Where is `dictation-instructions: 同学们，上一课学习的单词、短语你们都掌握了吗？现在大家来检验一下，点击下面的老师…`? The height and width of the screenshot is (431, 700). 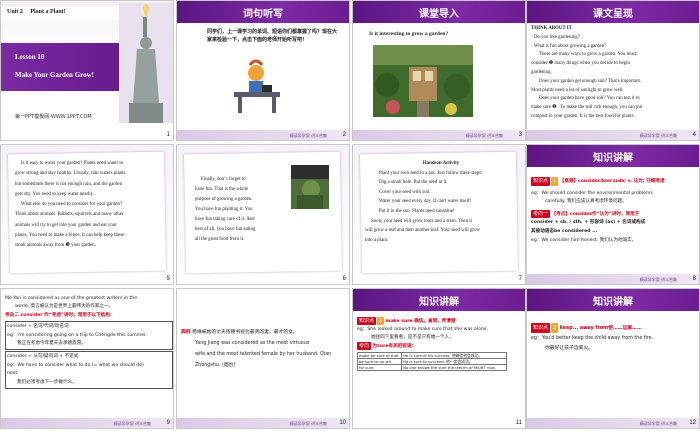 dictation-instructions: 同学们，上一课学习的单词、短语你们都掌握了吗？现在大家来检验一下，点击下面的老师… is located at coordinates (272, 36).